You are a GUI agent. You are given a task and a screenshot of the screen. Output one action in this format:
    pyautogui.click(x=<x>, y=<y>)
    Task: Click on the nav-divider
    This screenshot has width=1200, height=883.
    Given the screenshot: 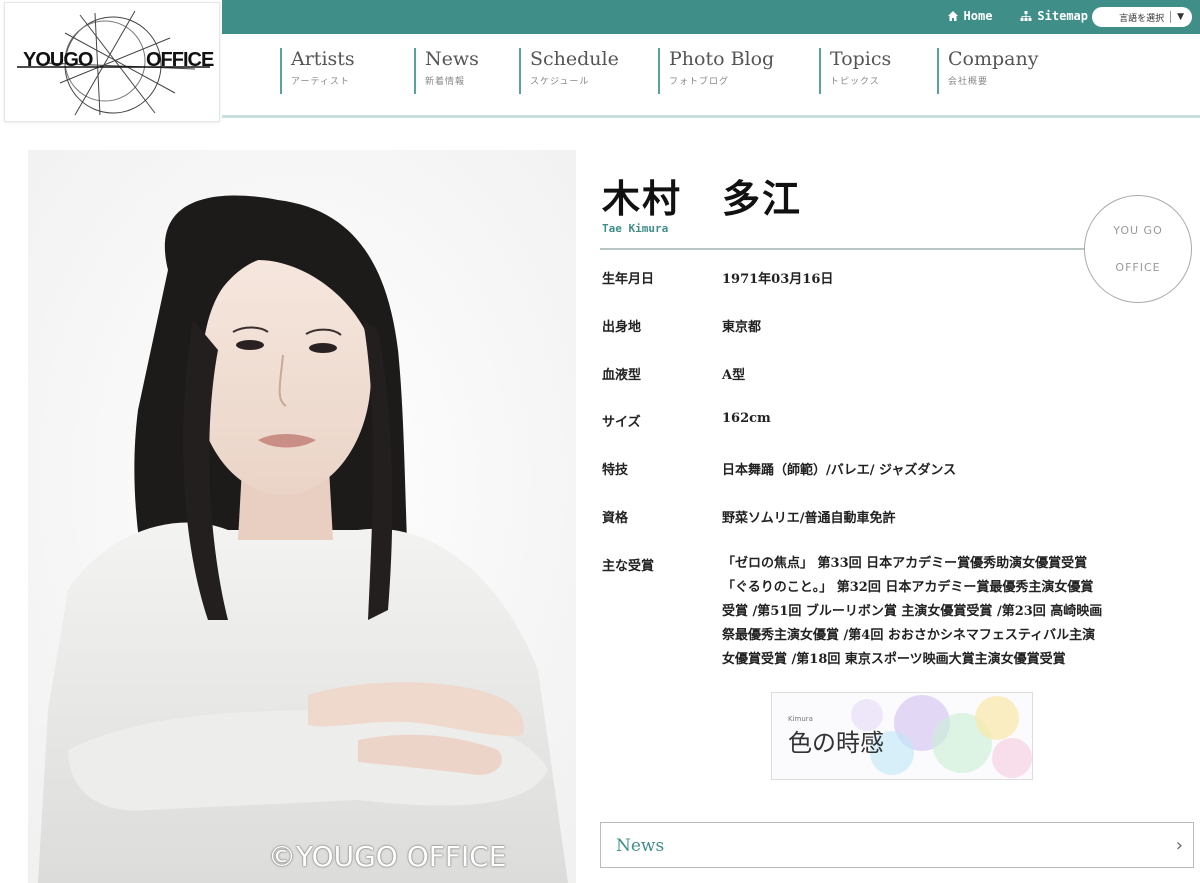 What is the action you would take?
    pyautogui.click(x=711, y=116)
    